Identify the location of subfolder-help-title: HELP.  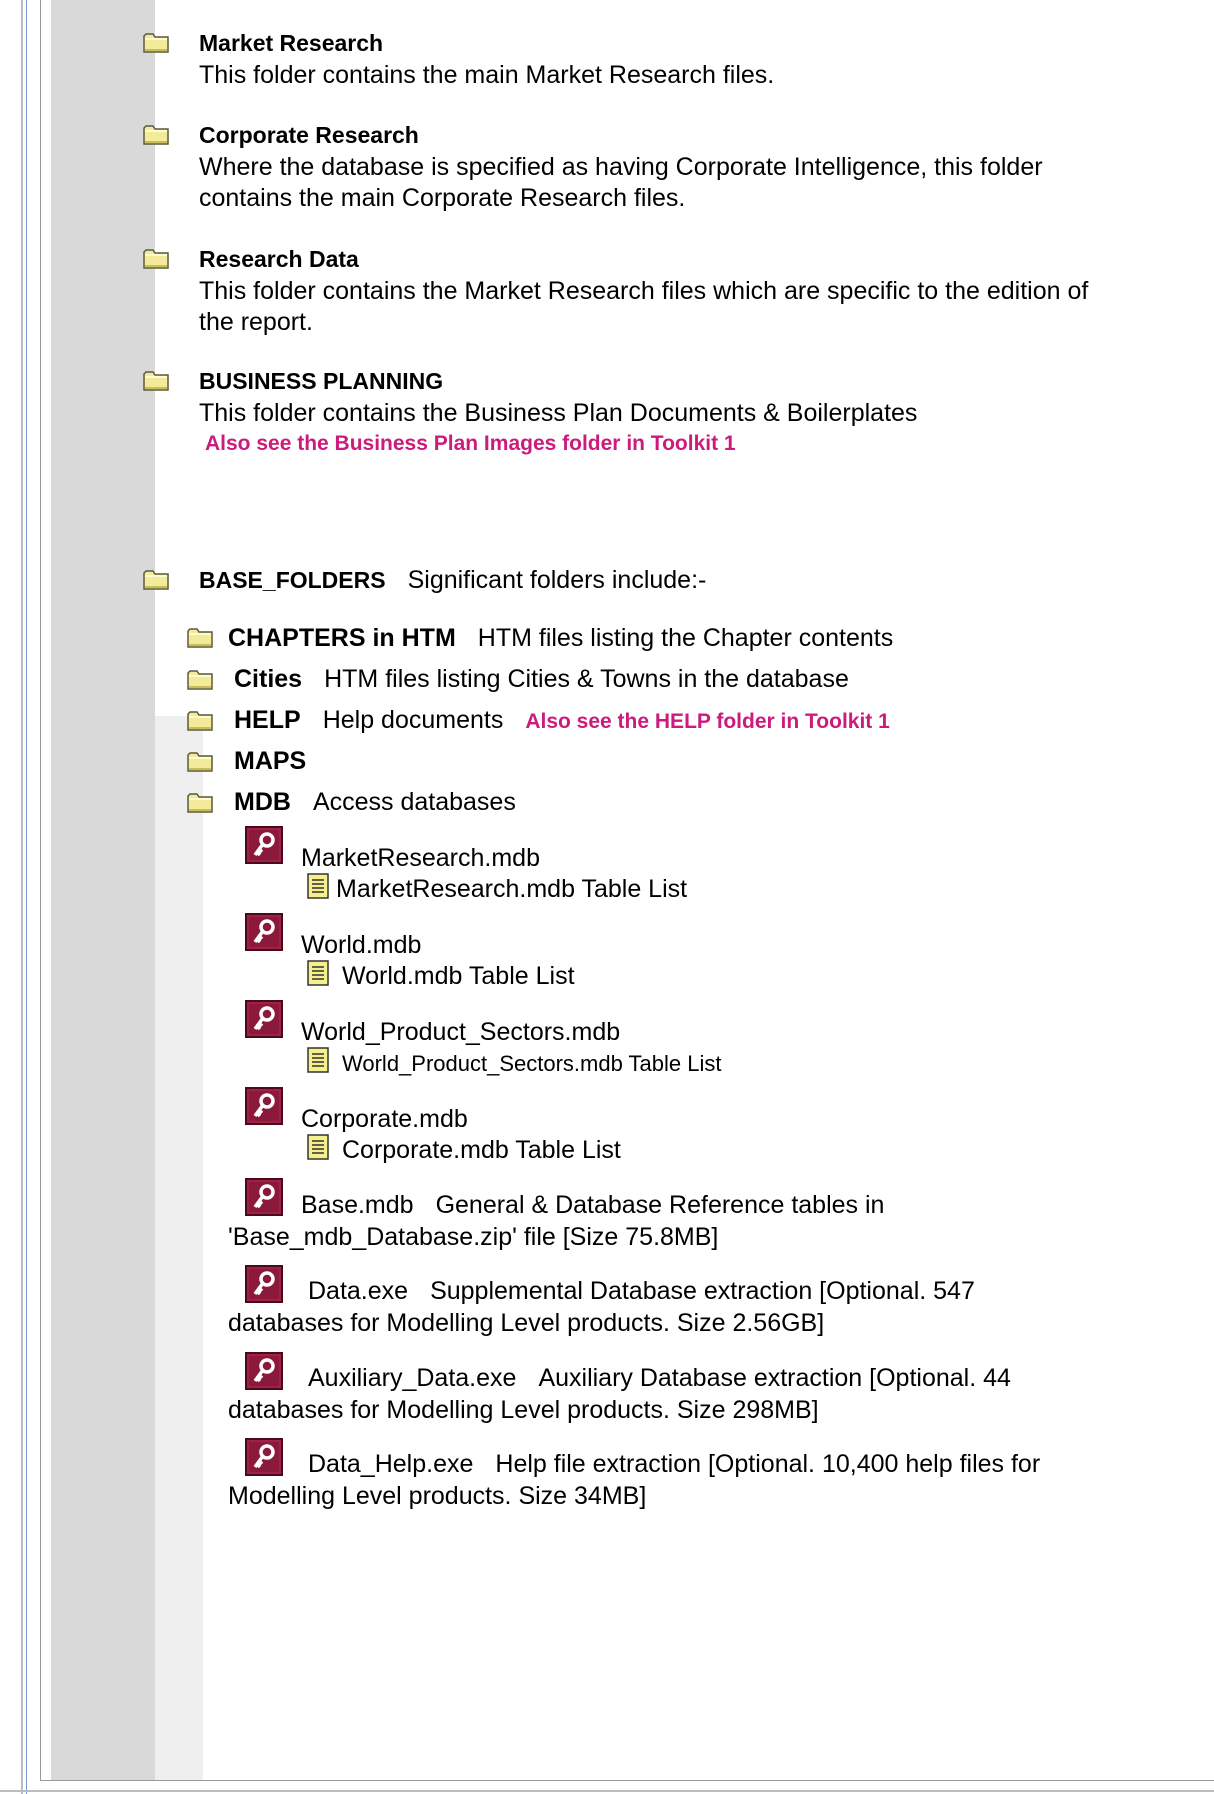
(267, 720).